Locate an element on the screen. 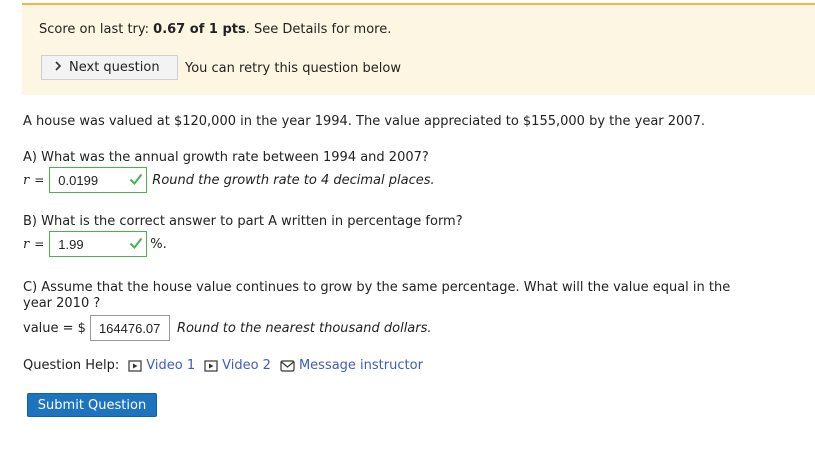  video-1-label: Video 1 is located at coordinates (171, 365).